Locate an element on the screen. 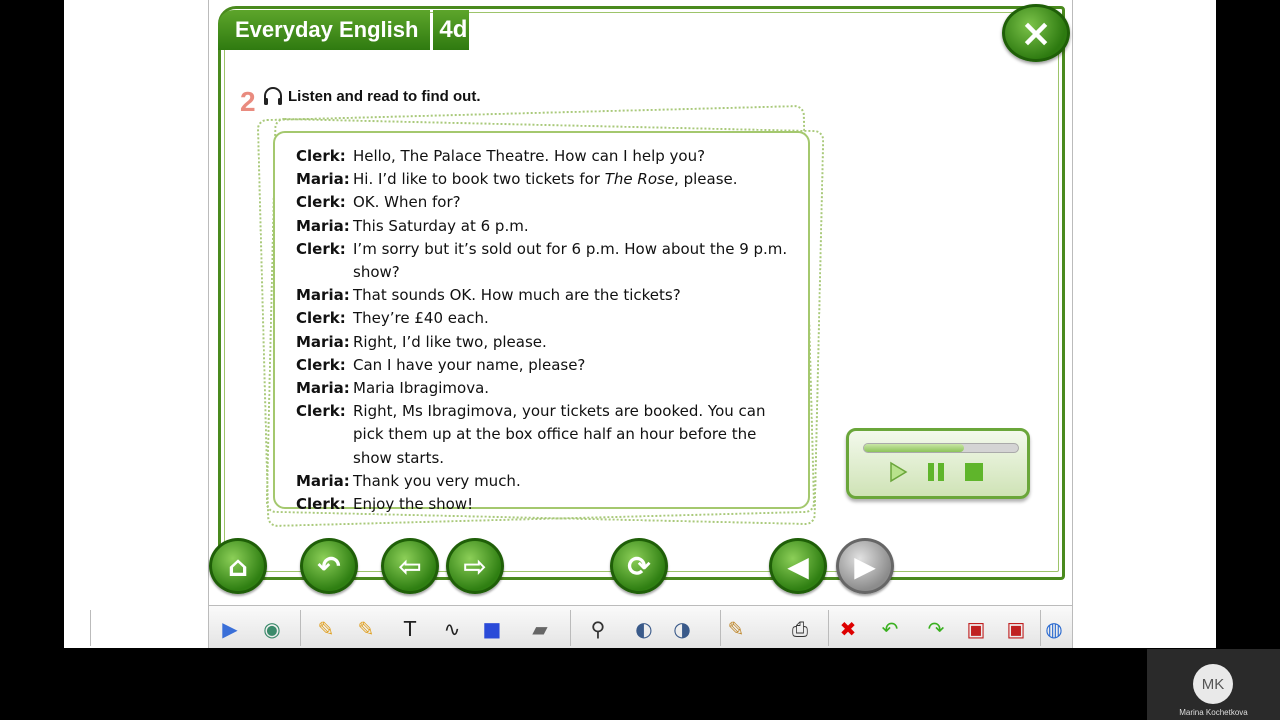  play-title: The Rose is located at coordinates (639, 179).